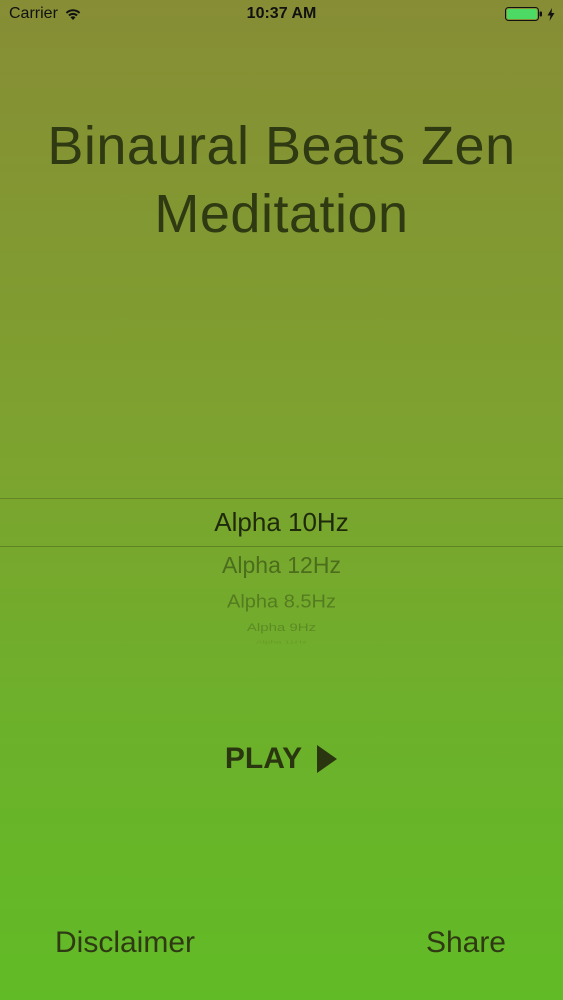  Describe the element at coordinates (281, 627) in the screenshot. I see `picker-item: Alpha 9Hz` at that location.